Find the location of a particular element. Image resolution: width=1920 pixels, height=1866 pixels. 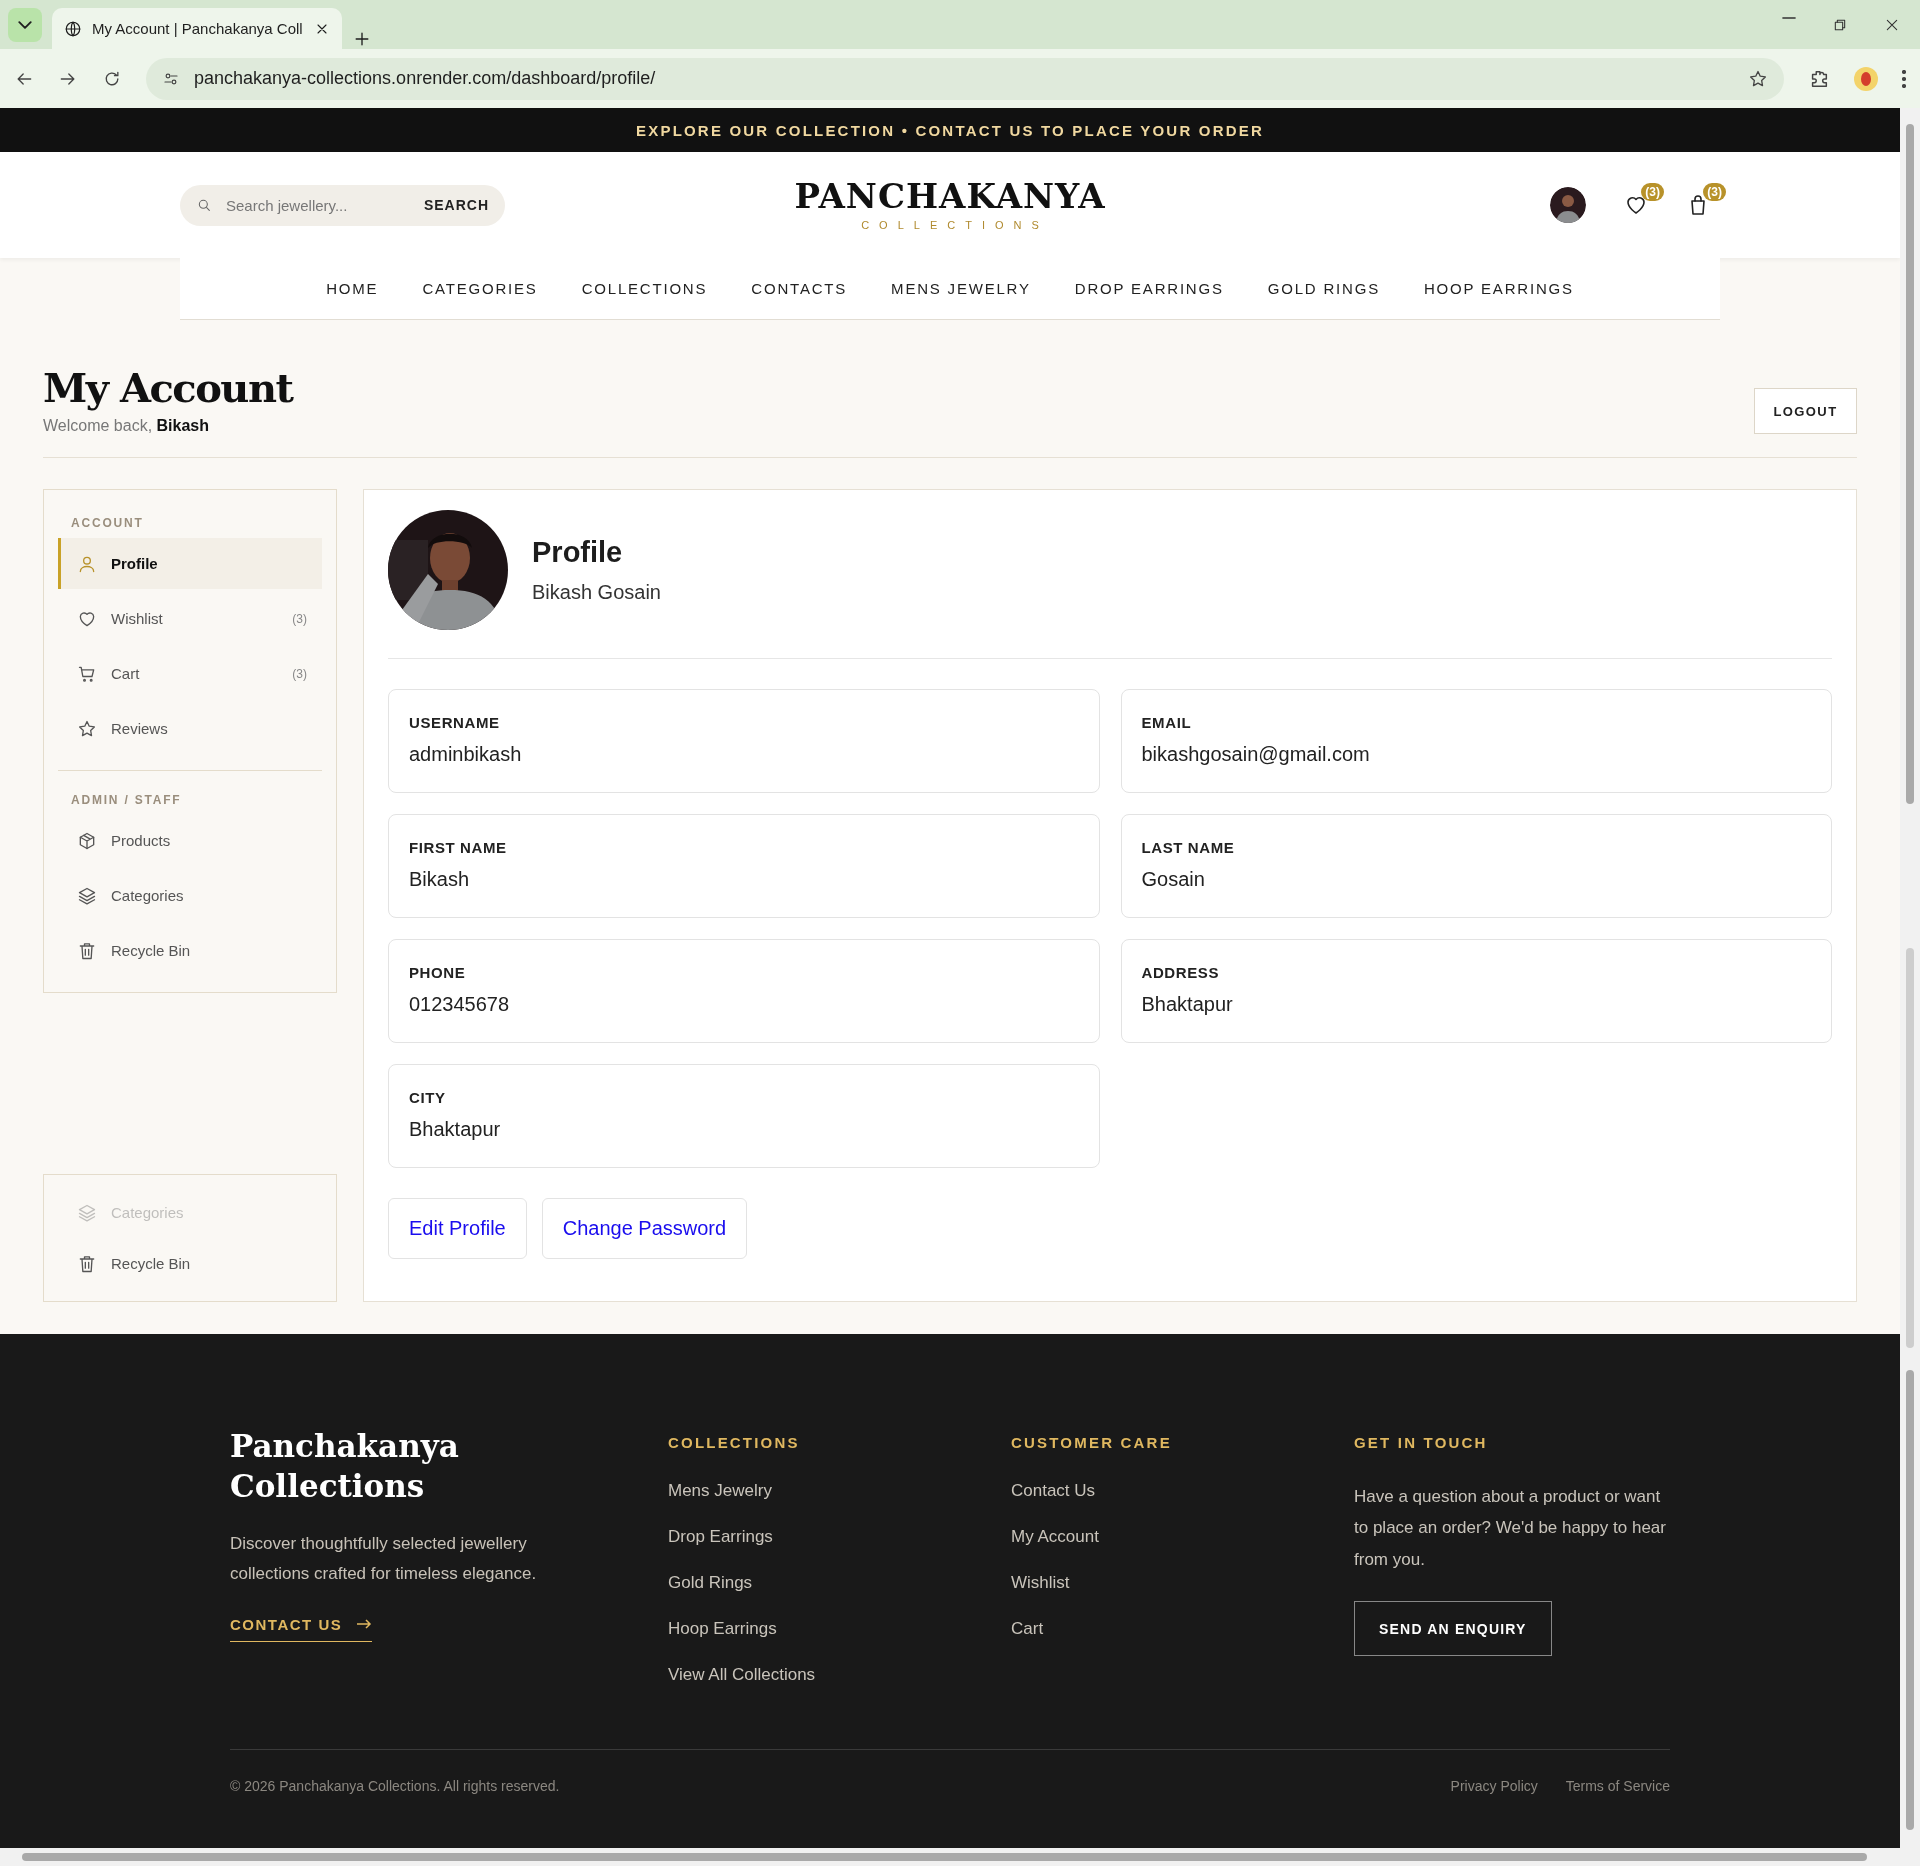

footer-link: View All Collections is located at coordinates (839, 1675).